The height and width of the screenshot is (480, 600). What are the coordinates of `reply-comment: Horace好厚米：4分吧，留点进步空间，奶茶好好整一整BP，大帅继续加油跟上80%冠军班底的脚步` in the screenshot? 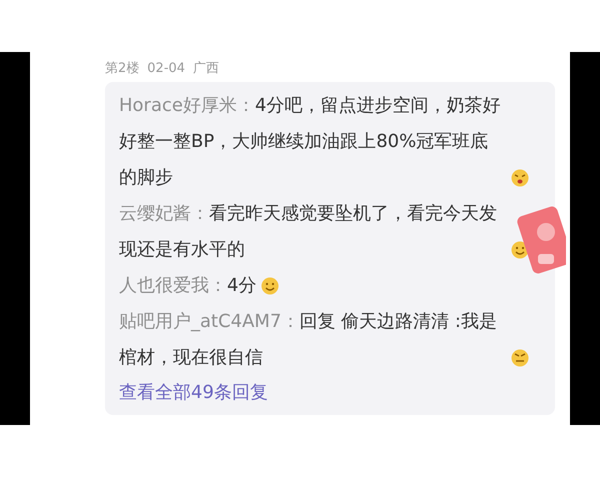 It's located at (310, 142).